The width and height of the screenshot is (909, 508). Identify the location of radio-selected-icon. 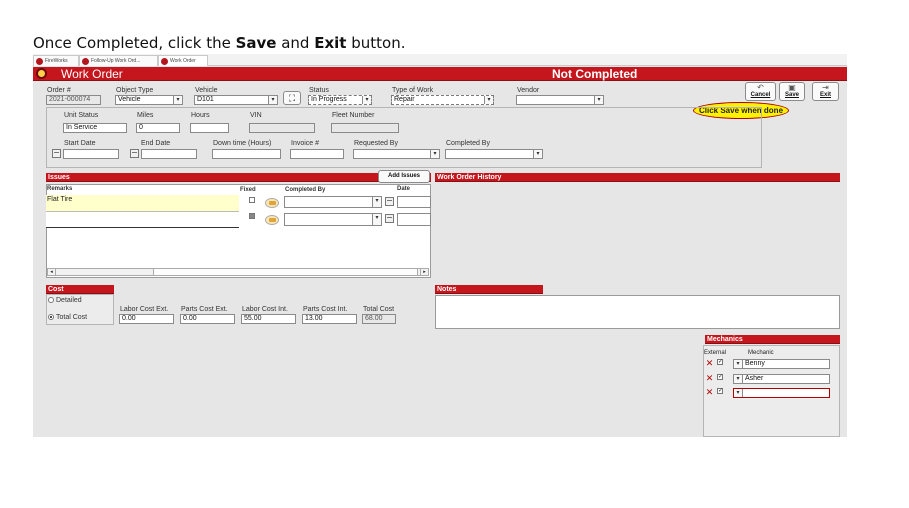
(51, 317).